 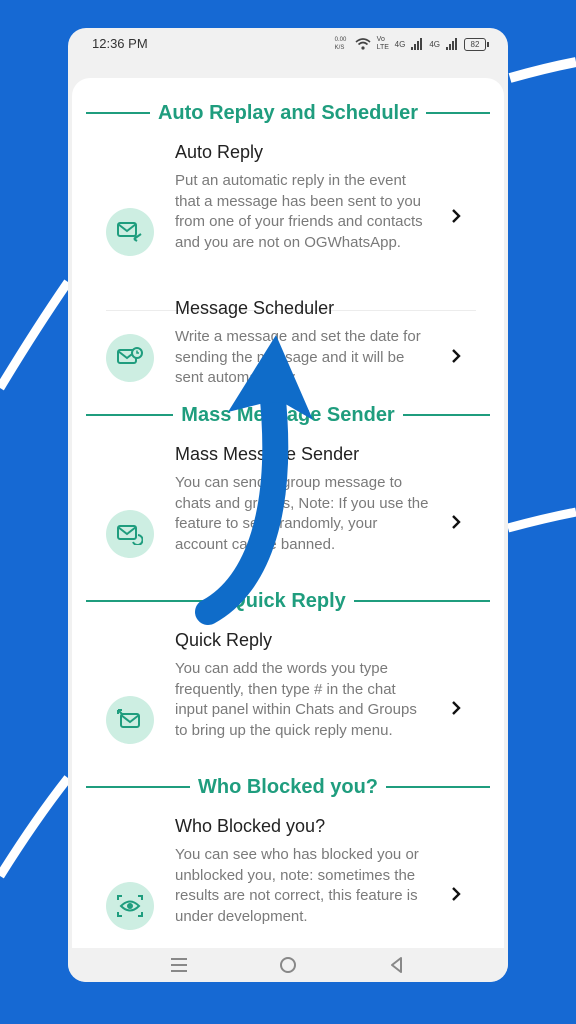 I want to click on section-title: Quick Reply, so click(x=288, y=600).